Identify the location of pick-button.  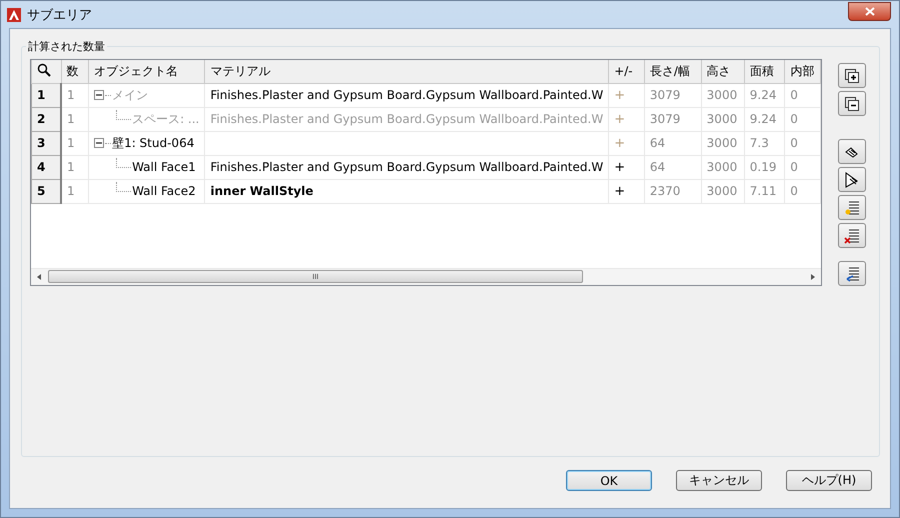
(852, 179).